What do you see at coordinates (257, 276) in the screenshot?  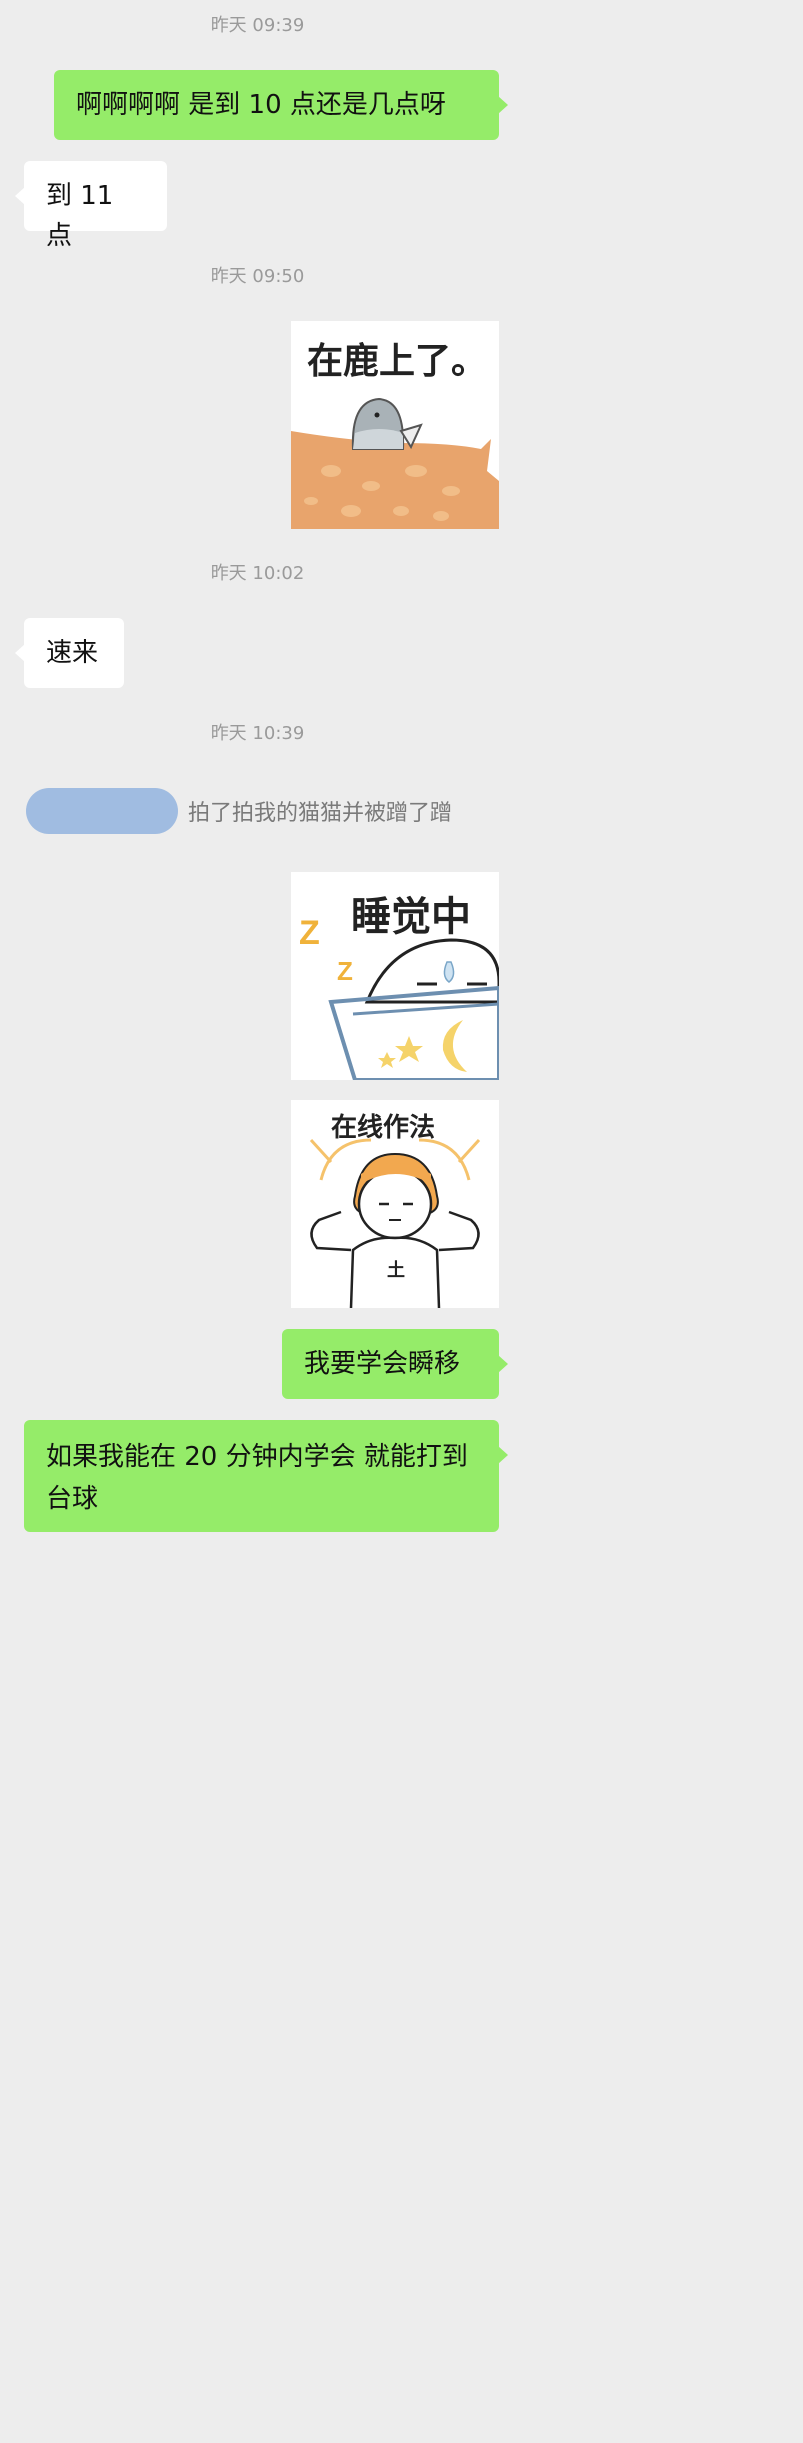 I see `timestamp: 昨天 09:50` at bounding box center [257, 276].